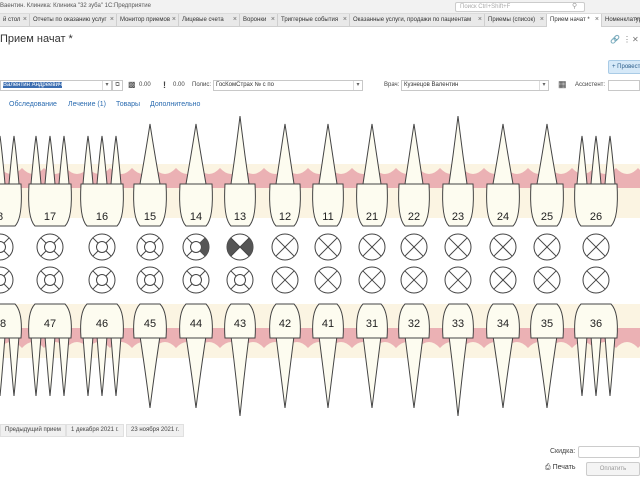  I want to click on pay-button: Оплатить, so click(613, 469).